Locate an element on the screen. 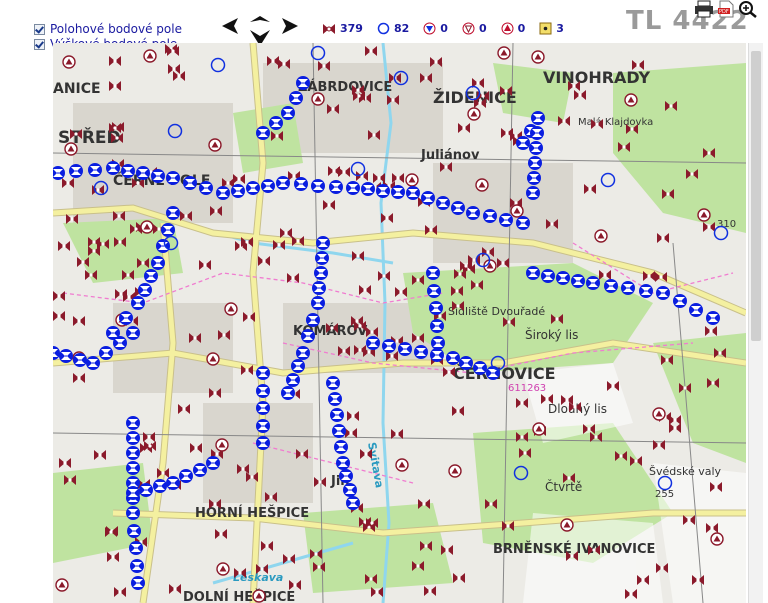  vertical-scrollbar is located at coordinates (755, 323).